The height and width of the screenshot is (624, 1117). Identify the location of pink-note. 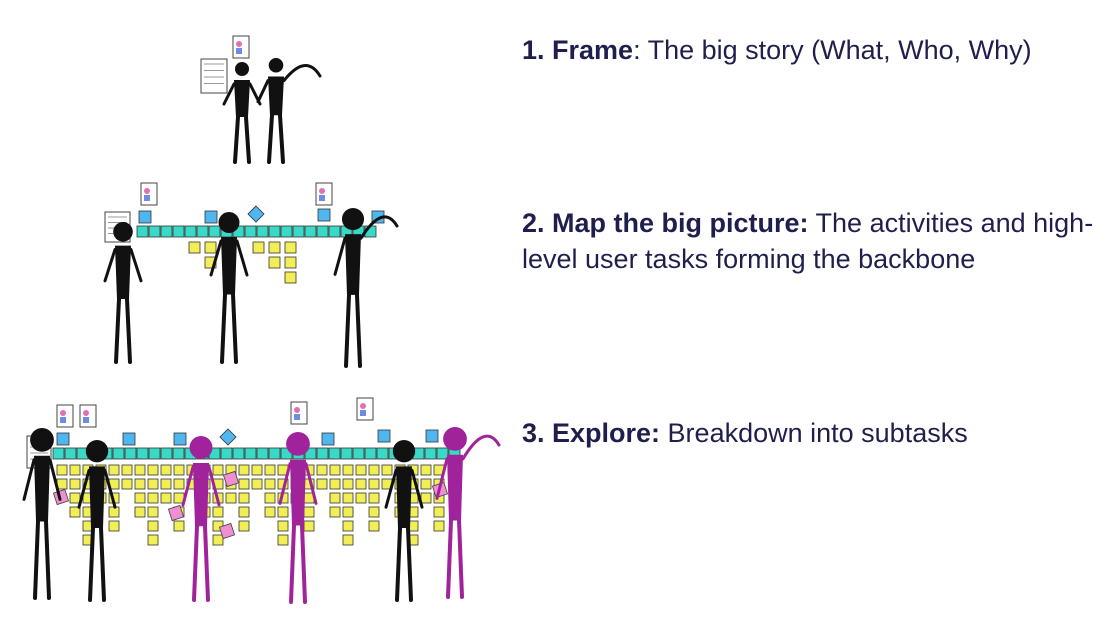
(61, 497).